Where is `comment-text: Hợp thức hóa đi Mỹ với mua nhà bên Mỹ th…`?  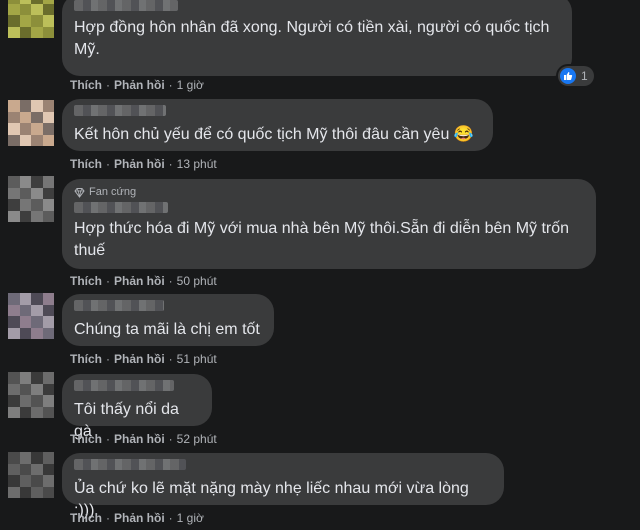
comment-text: Hợp thức hóa đi Mỹ với mua nhà bên Mỹ th… is located at coordinates (322, 239).